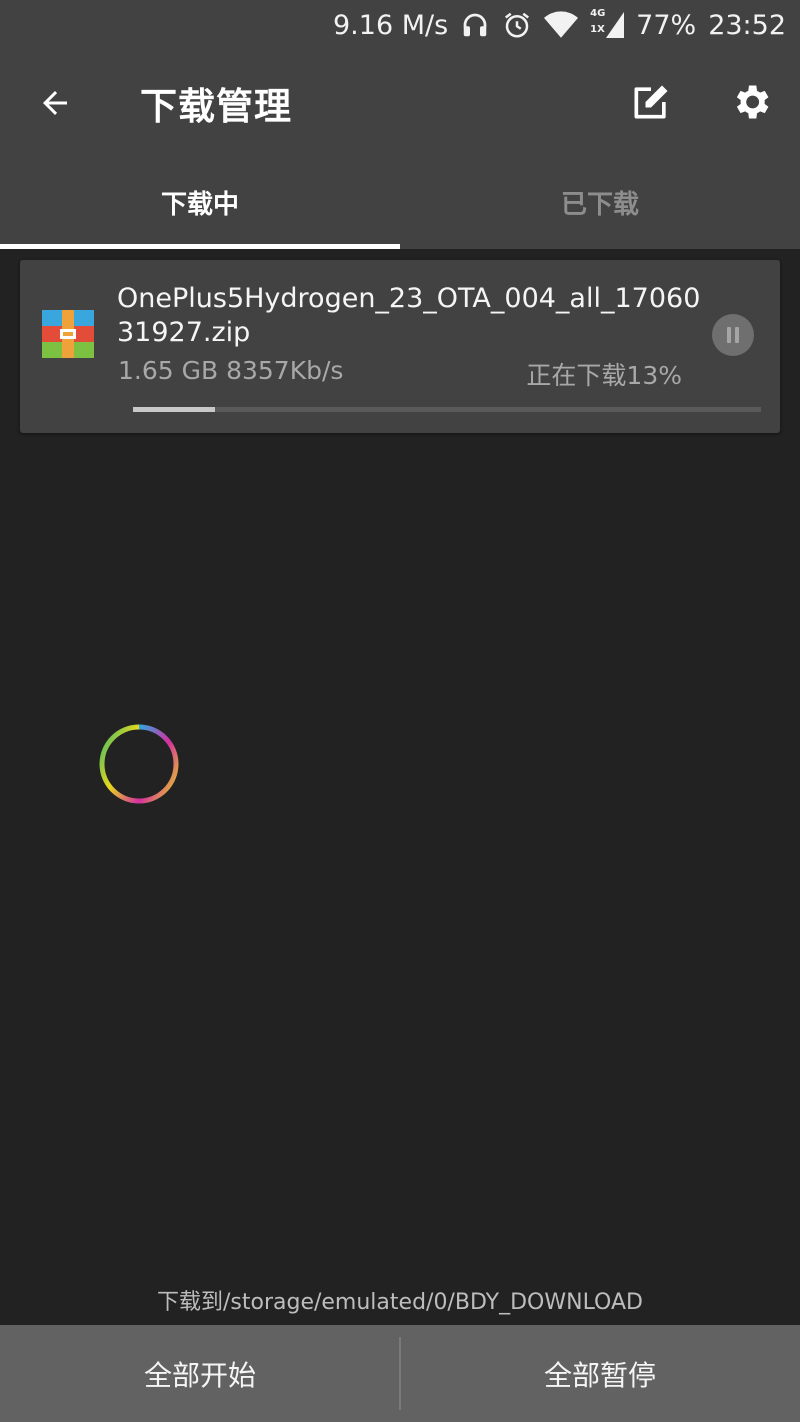  What do you see at coordinates (200, 1373) in the screenshot?
I see `start-all-button: 全部开始` at bounding box center [200, 1373].